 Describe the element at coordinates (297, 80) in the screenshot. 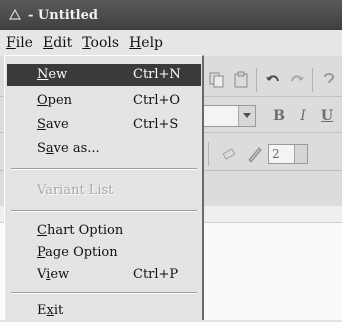

I see `redo-icon` at that location.